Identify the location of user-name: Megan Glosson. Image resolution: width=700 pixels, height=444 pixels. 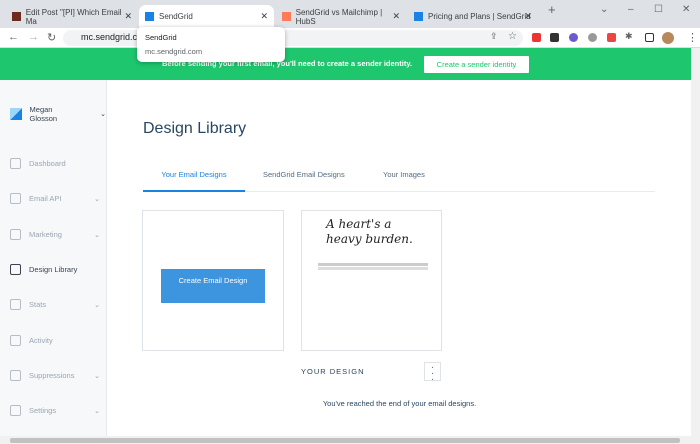
(43, 114).